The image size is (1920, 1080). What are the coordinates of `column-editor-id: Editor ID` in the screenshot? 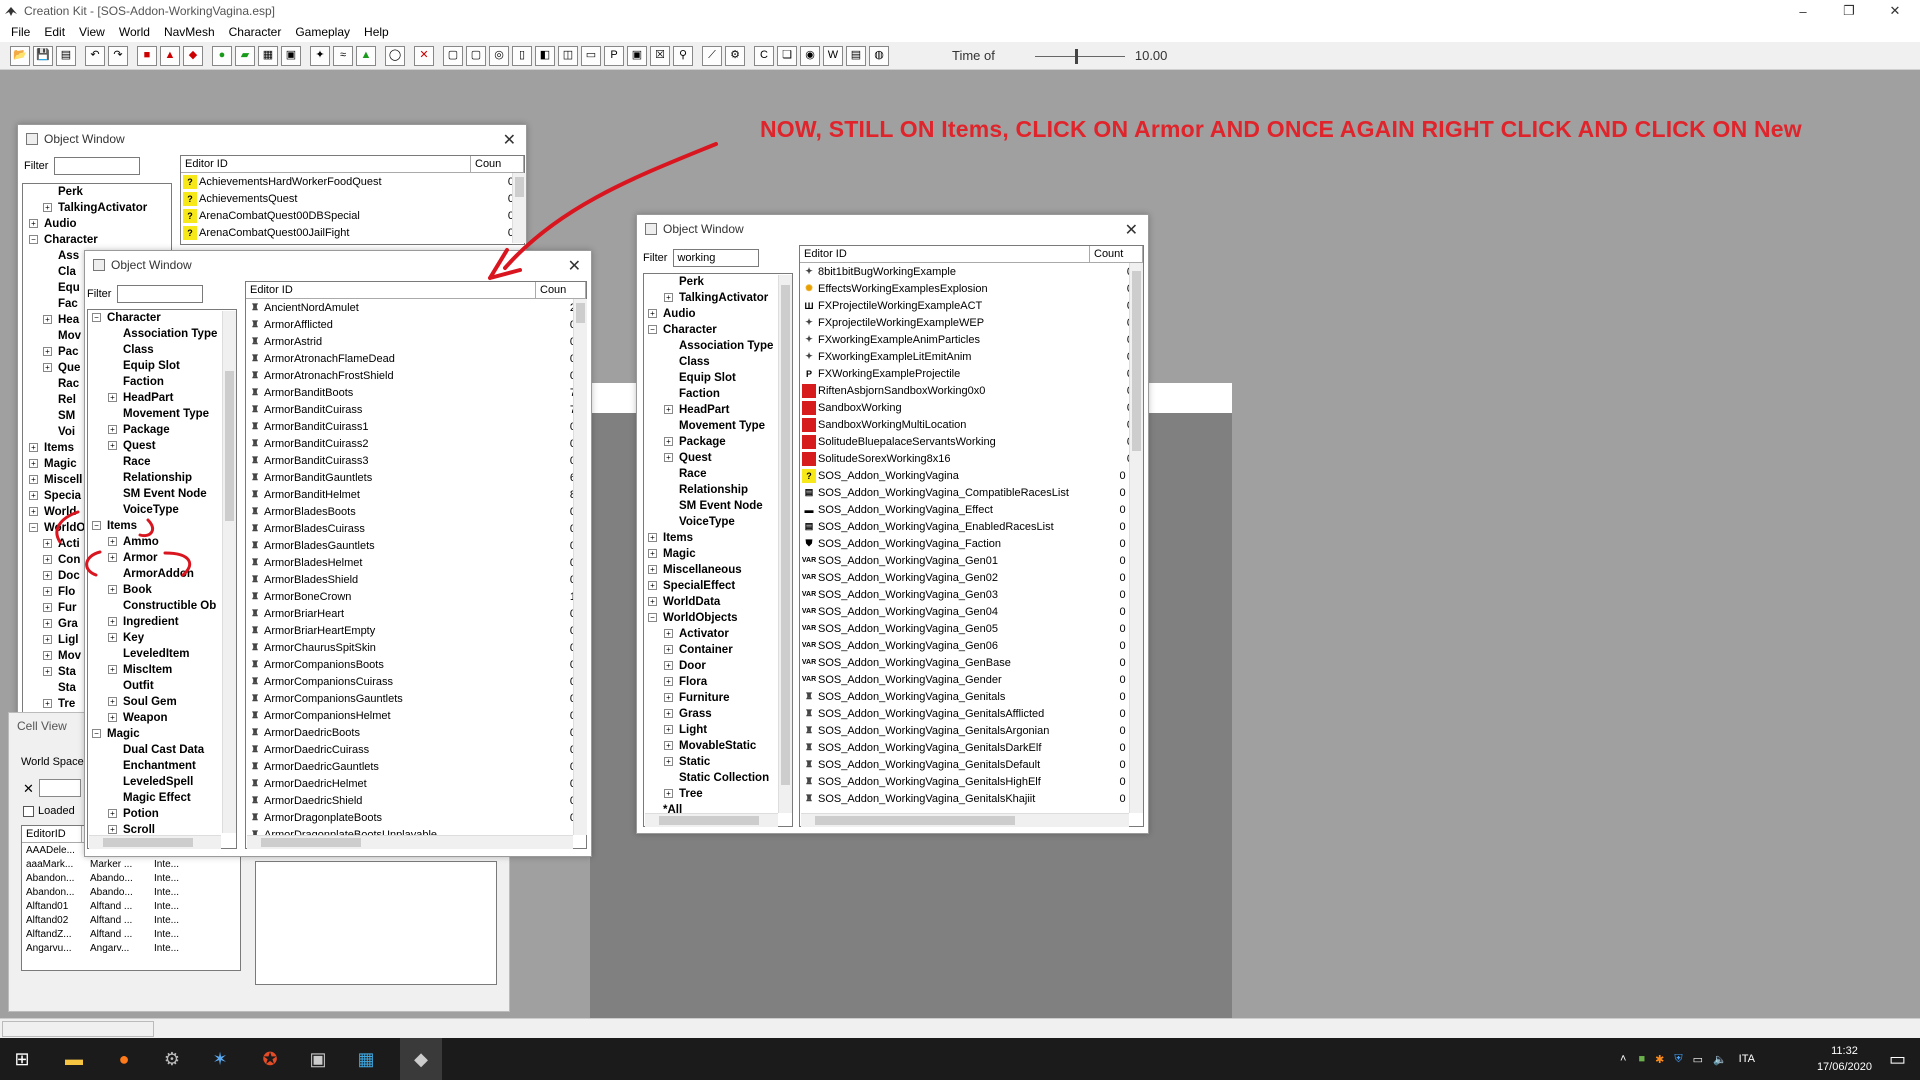 It's located at (326, 164).